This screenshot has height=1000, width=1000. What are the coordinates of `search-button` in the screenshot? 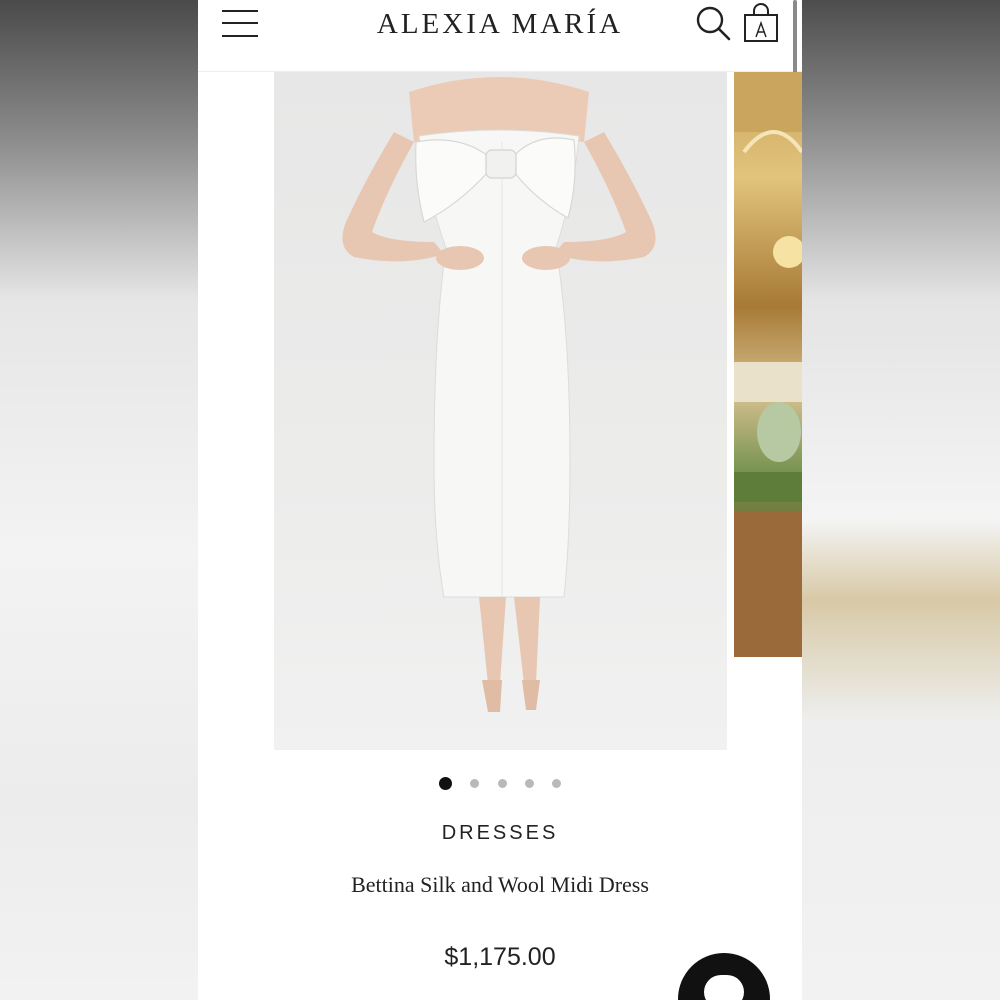 It's located at (713, 23).